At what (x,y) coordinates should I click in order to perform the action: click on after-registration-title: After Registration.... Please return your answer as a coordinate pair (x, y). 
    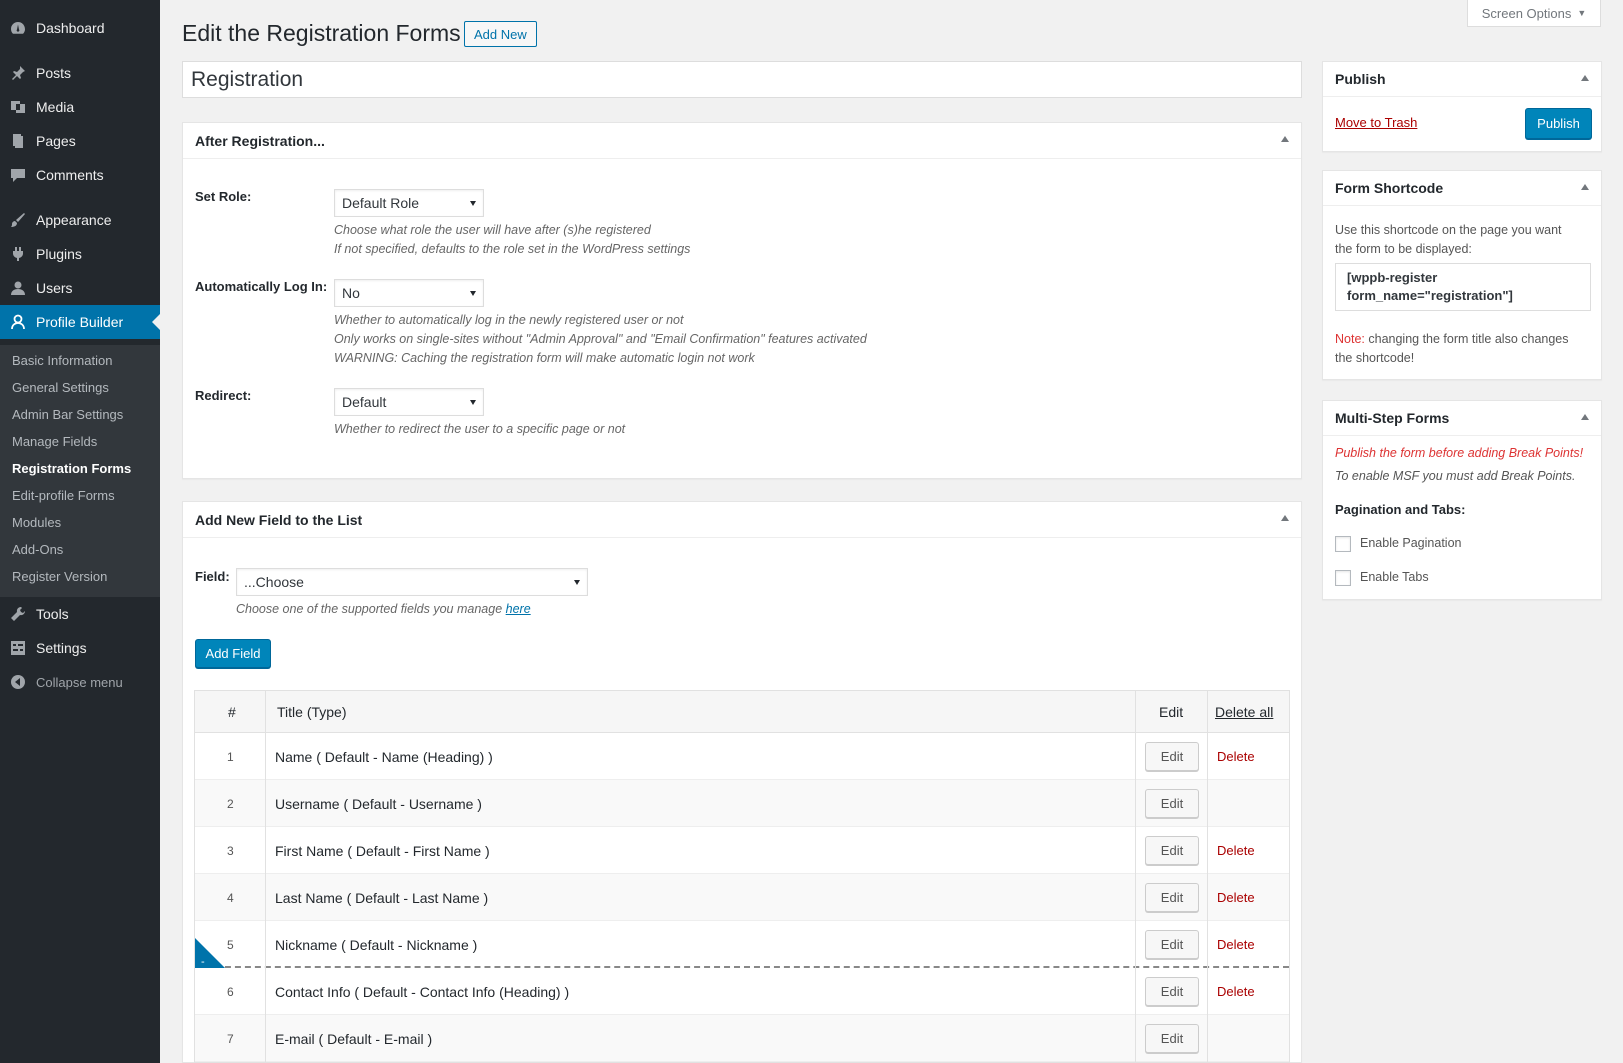
    Looking at the image, I should click on (260, 140).